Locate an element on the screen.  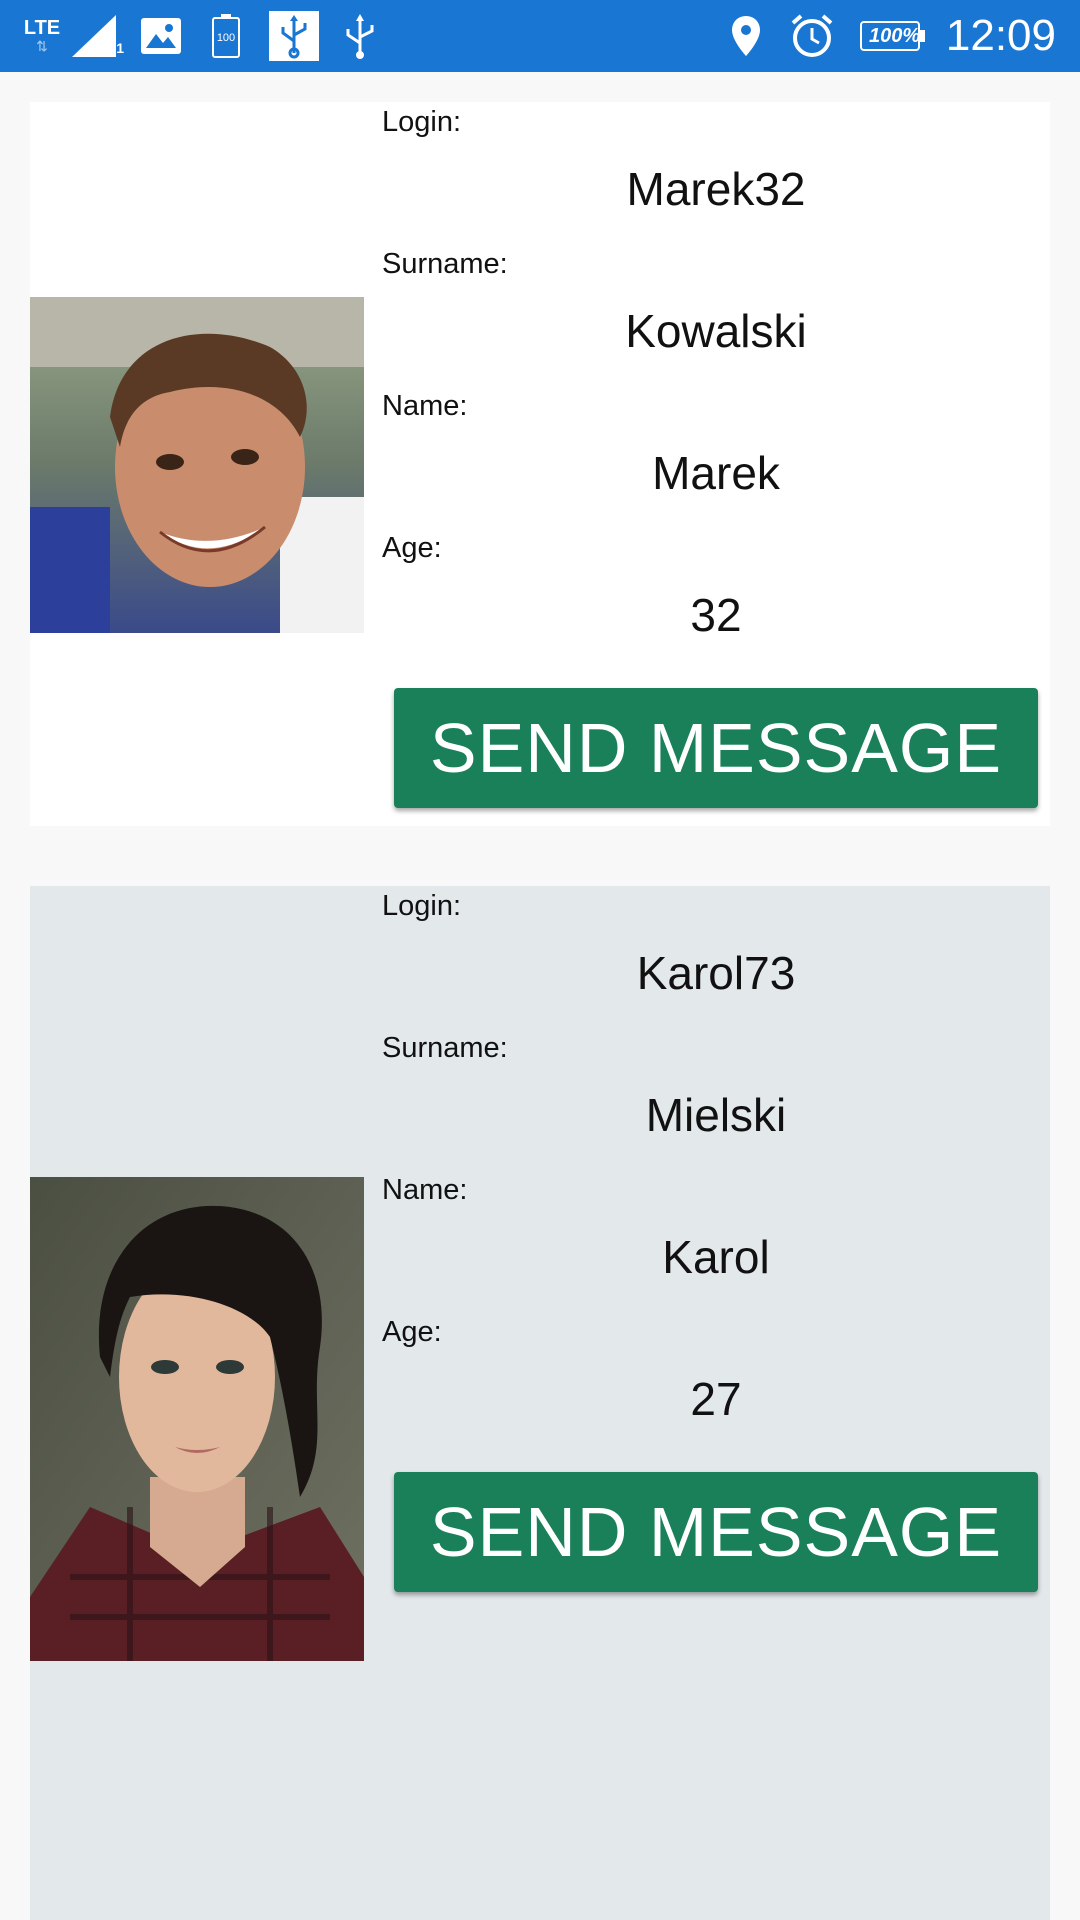
network-type: LTE is located at coordinates (42, 28).